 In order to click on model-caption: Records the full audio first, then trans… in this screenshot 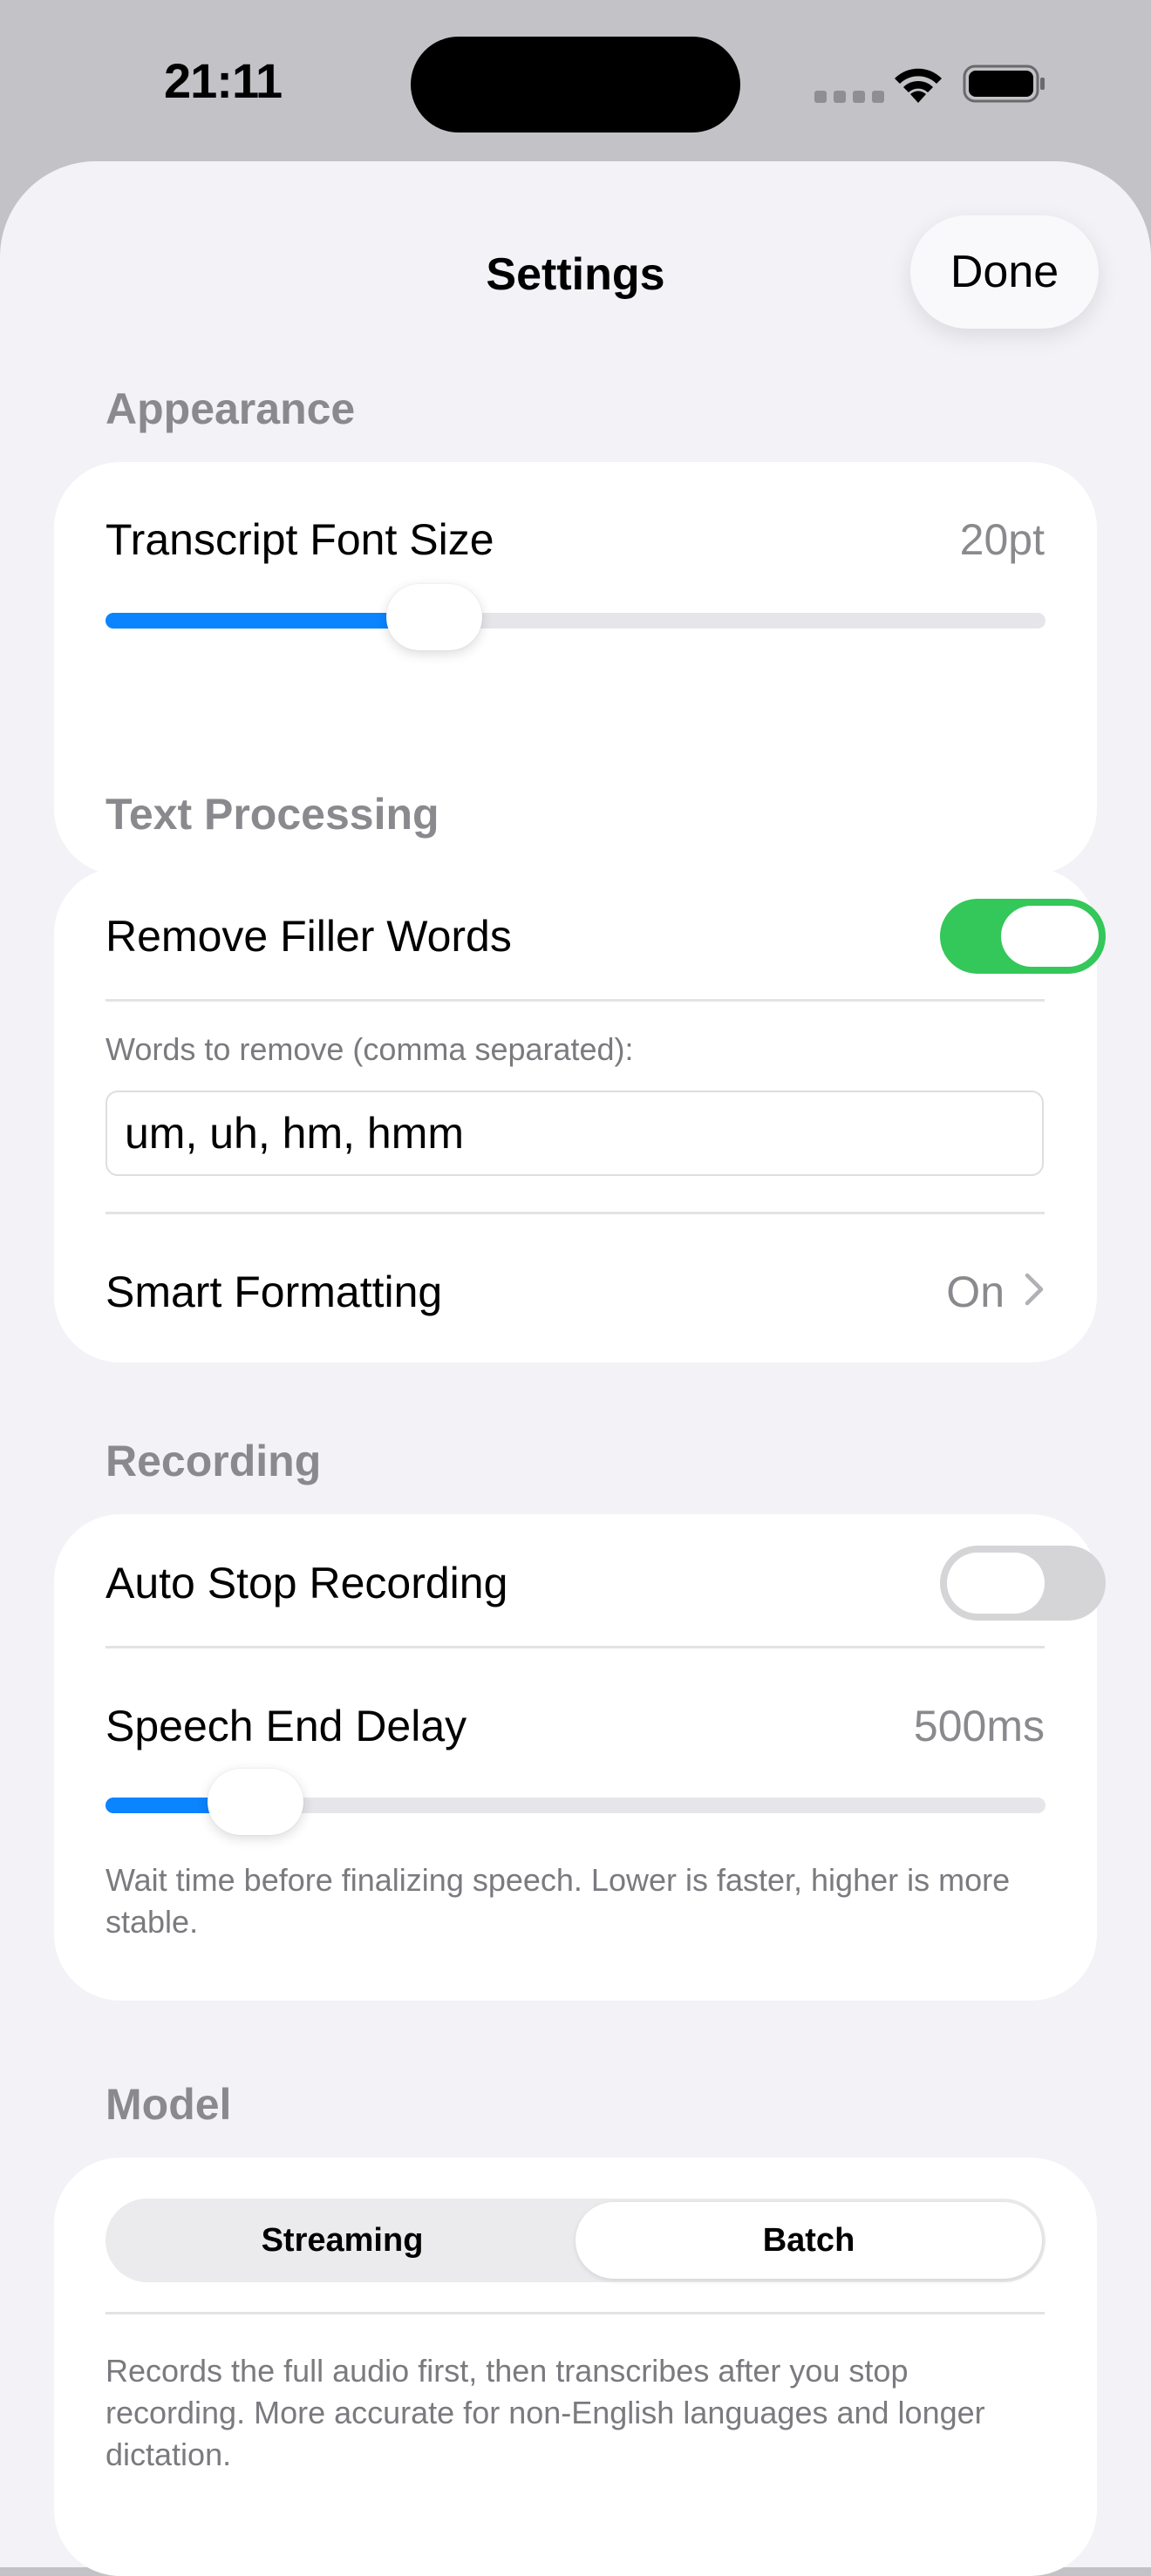, I will do `click(545, 2412)`.